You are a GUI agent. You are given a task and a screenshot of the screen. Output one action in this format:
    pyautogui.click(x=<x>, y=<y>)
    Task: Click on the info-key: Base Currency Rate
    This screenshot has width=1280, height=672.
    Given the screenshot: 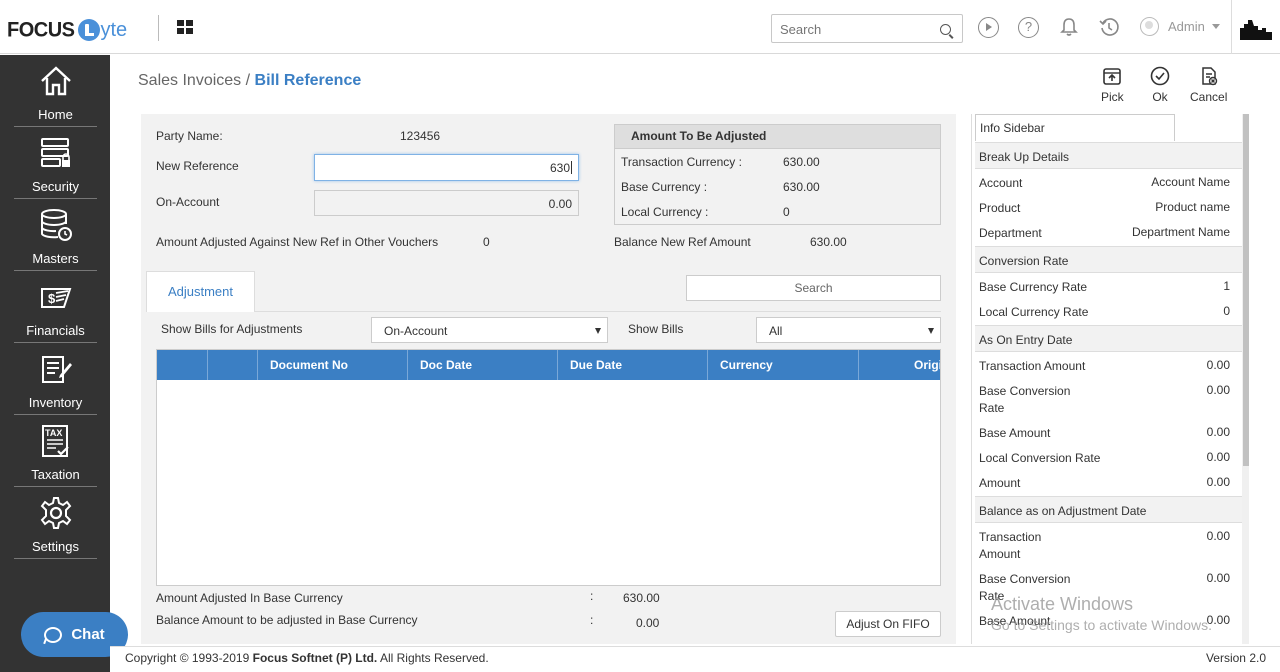 What is the action you would take?
    pyautogui.click(x=1033, y=287)
    